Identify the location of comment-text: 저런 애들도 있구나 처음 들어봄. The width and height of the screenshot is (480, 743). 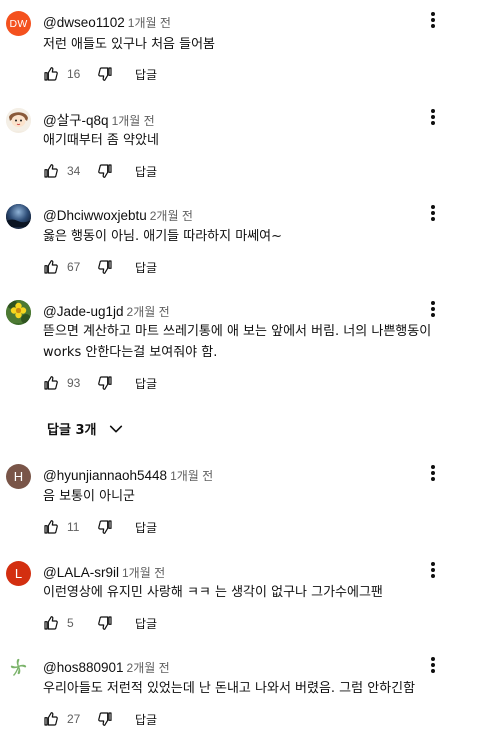
(129, 44).